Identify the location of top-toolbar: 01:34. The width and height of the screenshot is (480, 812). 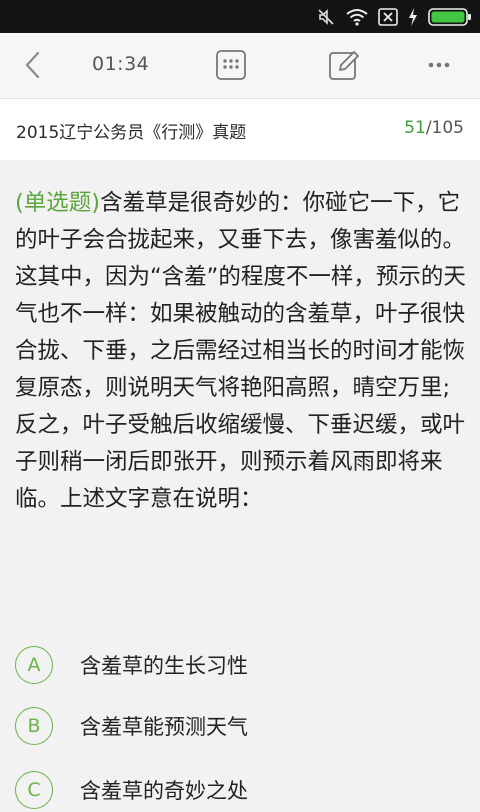
(240, 66).